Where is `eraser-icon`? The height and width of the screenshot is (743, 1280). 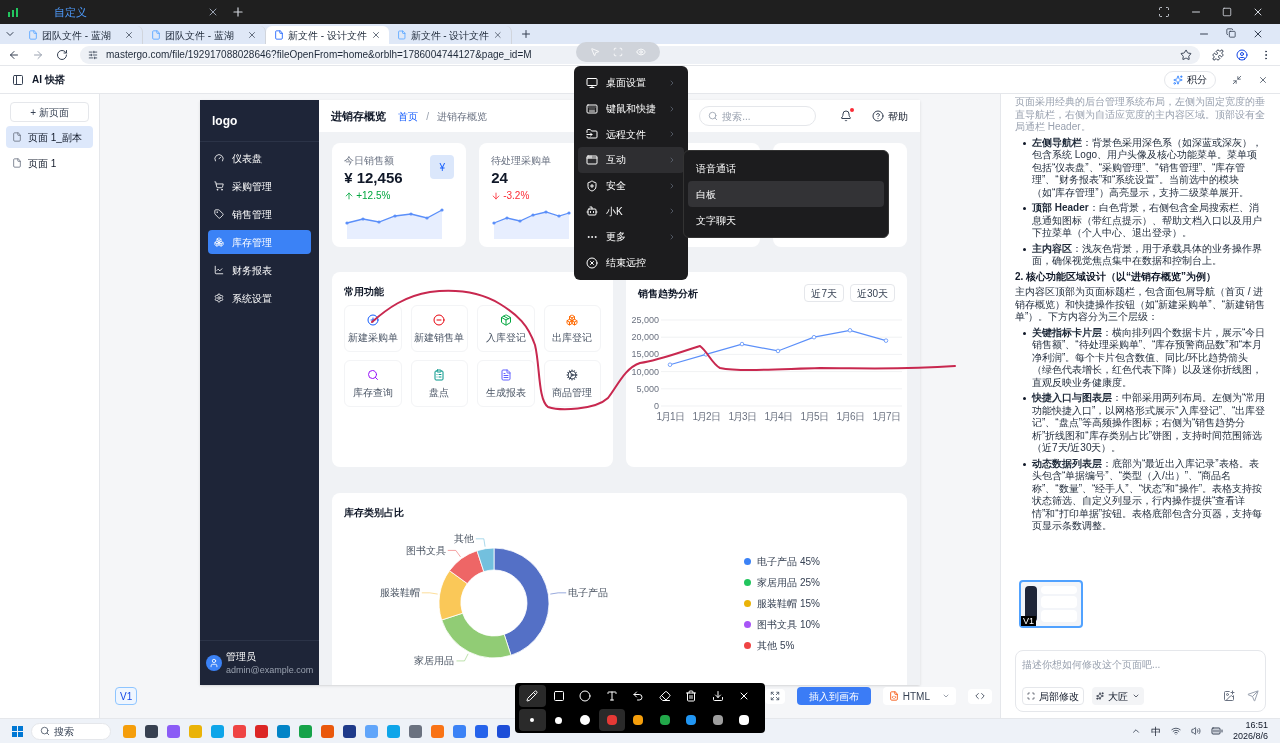 eraser-icon is located at coordinates (664, 696).